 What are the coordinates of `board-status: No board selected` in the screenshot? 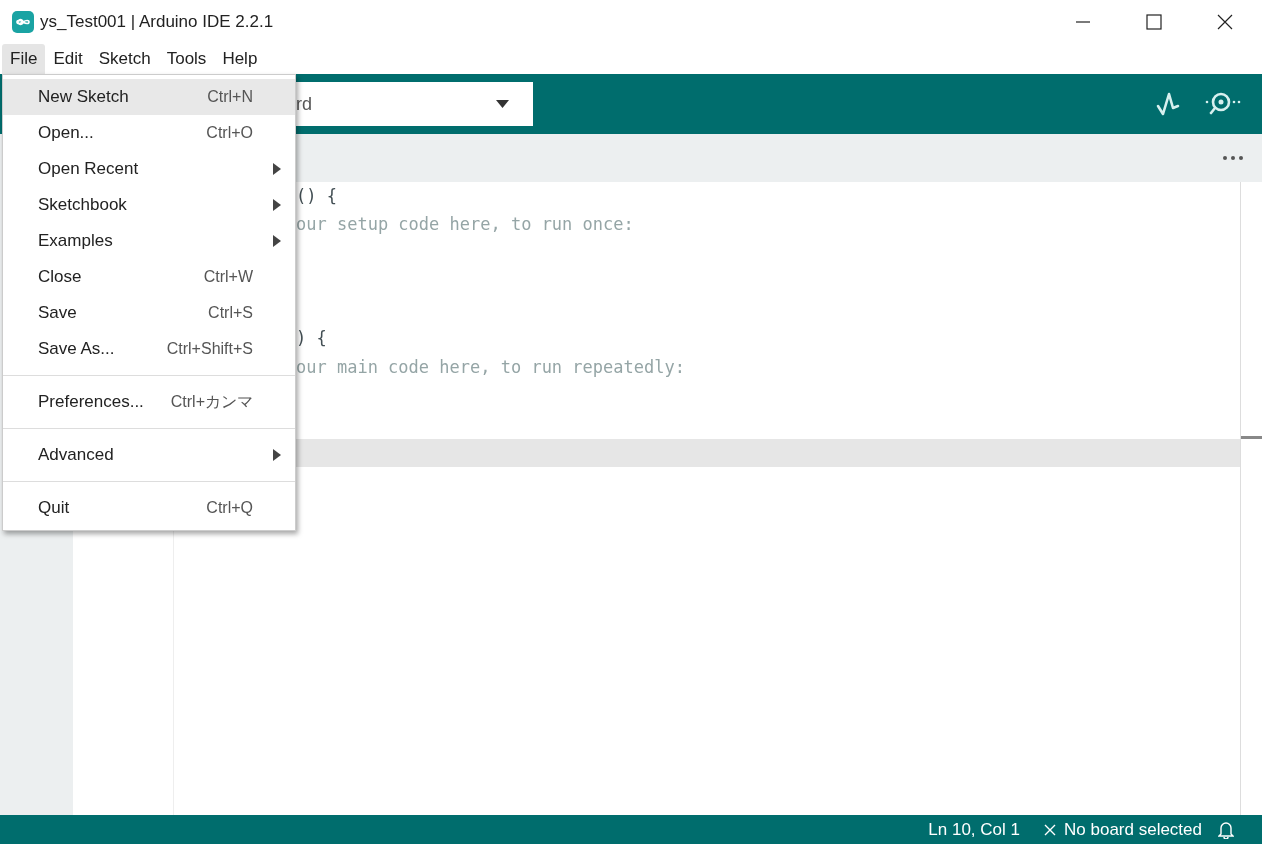 It's located at (1133, 829).